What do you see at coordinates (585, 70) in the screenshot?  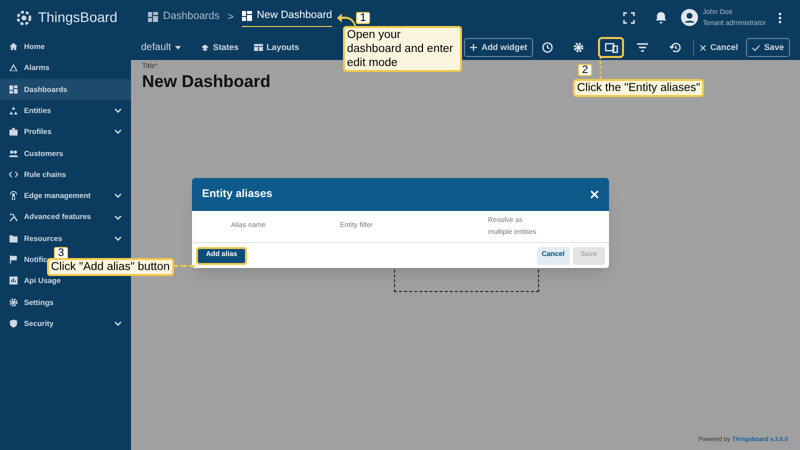 I see `step-number-tooltip: 2` at bounding box center [585, 70].